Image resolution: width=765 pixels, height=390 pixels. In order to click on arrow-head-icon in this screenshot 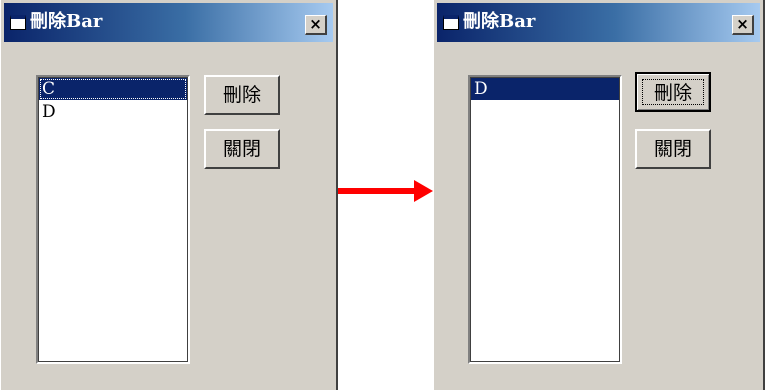, I will do `click(423, 191)`.